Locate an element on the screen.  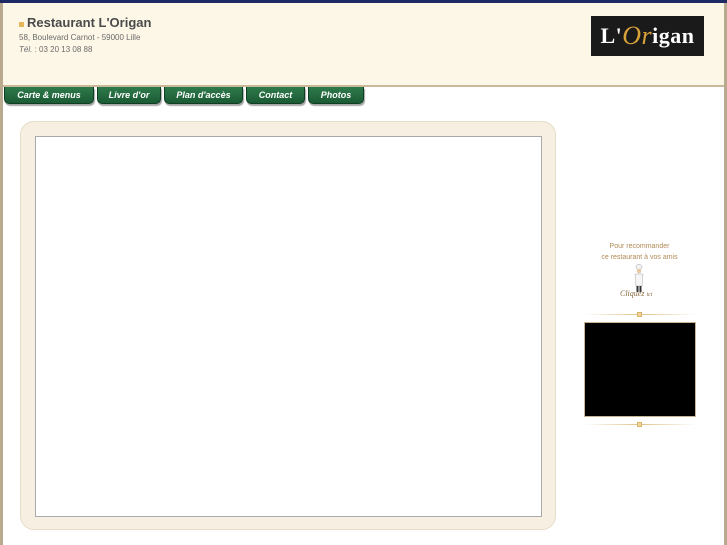
divider-top is located at coordinates (640, 314).